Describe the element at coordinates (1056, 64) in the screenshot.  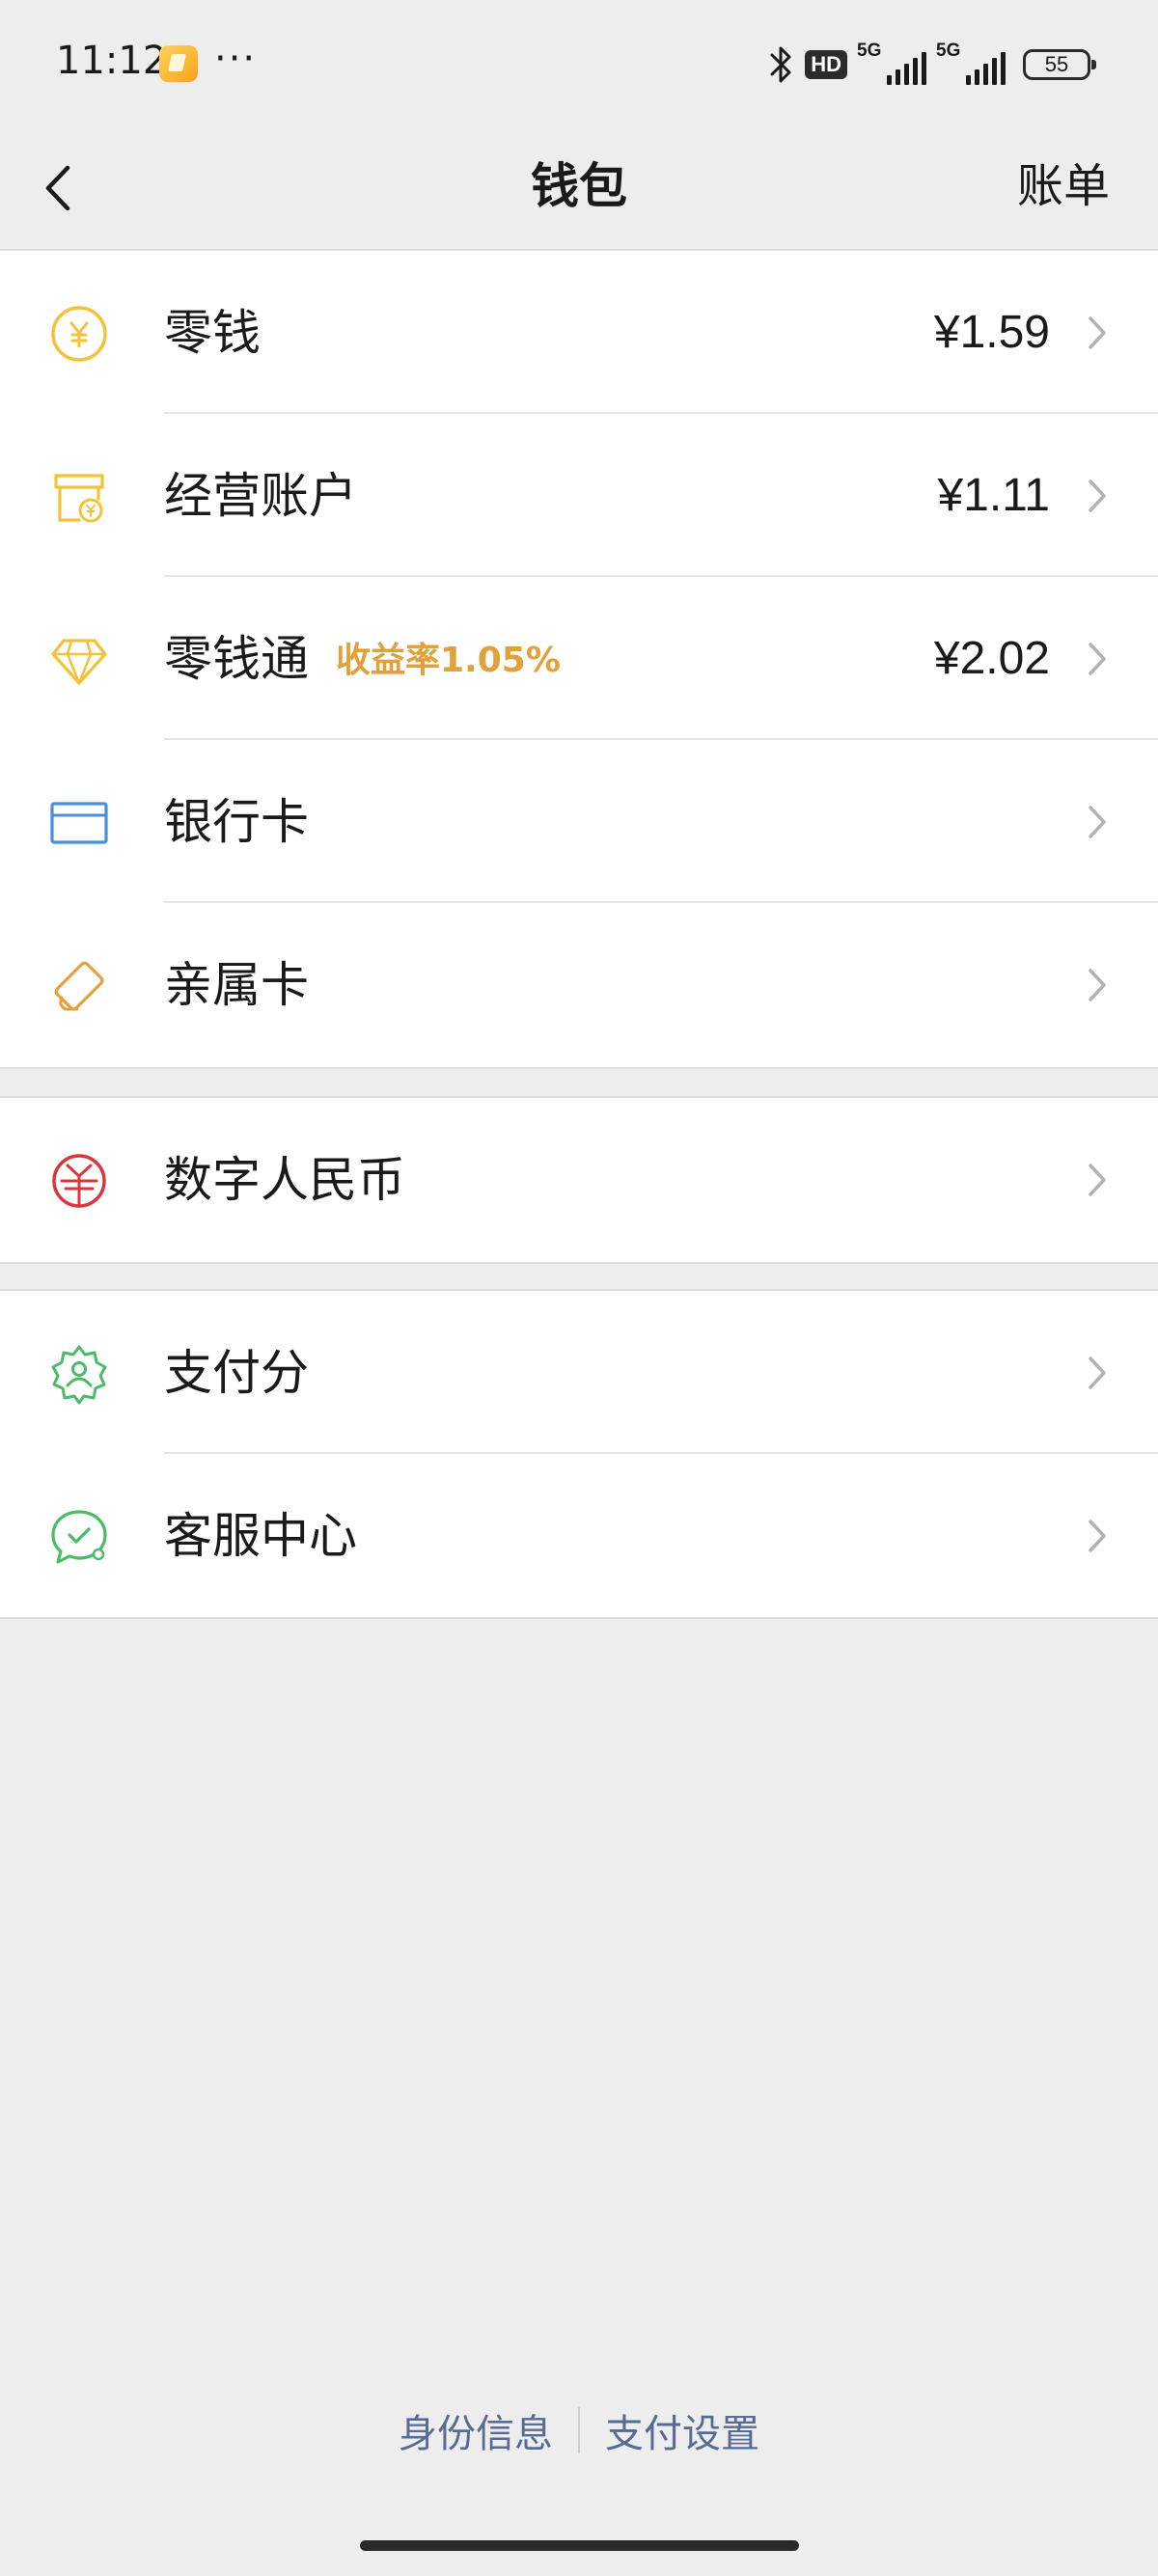
I see `battery-level: 55` at that location.